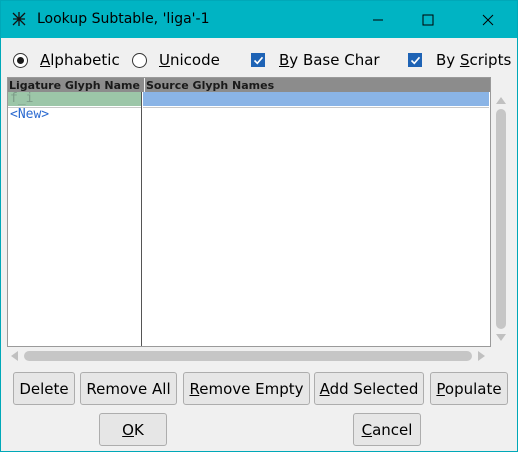  Describe the element at coordinates (501, 338) in the screenshot. I see `scroll-down-icon` at that location.